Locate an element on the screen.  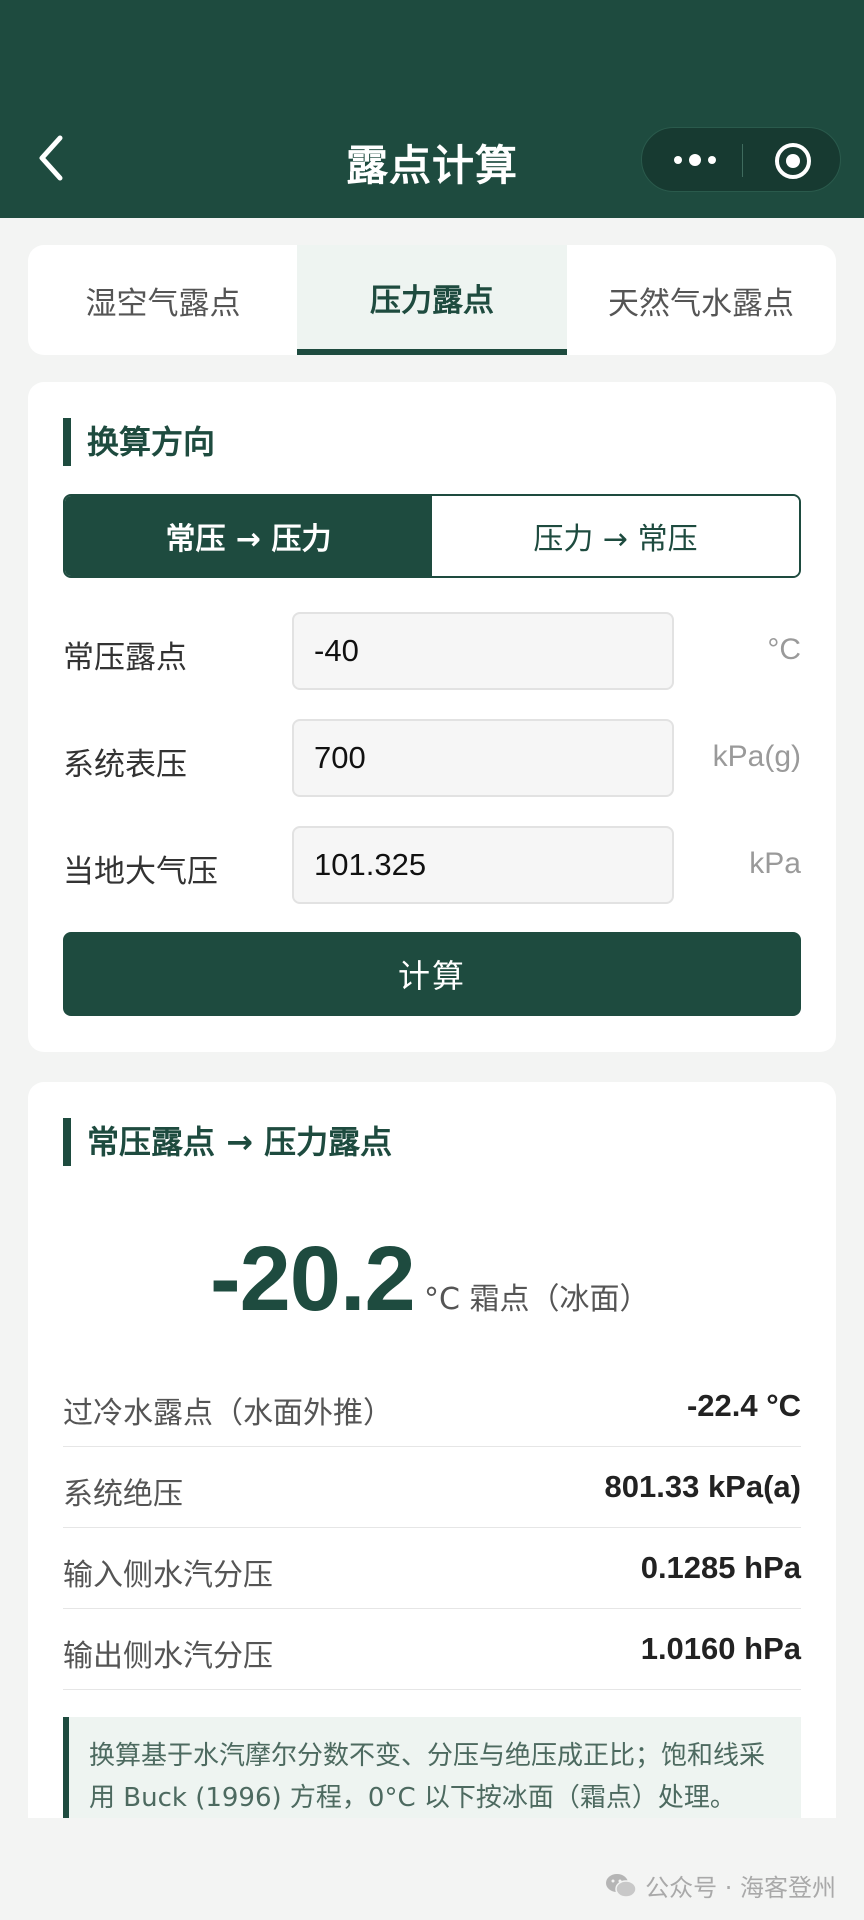
result-row-value: 0.1285 hPa is located at coordinates (720, 1567).